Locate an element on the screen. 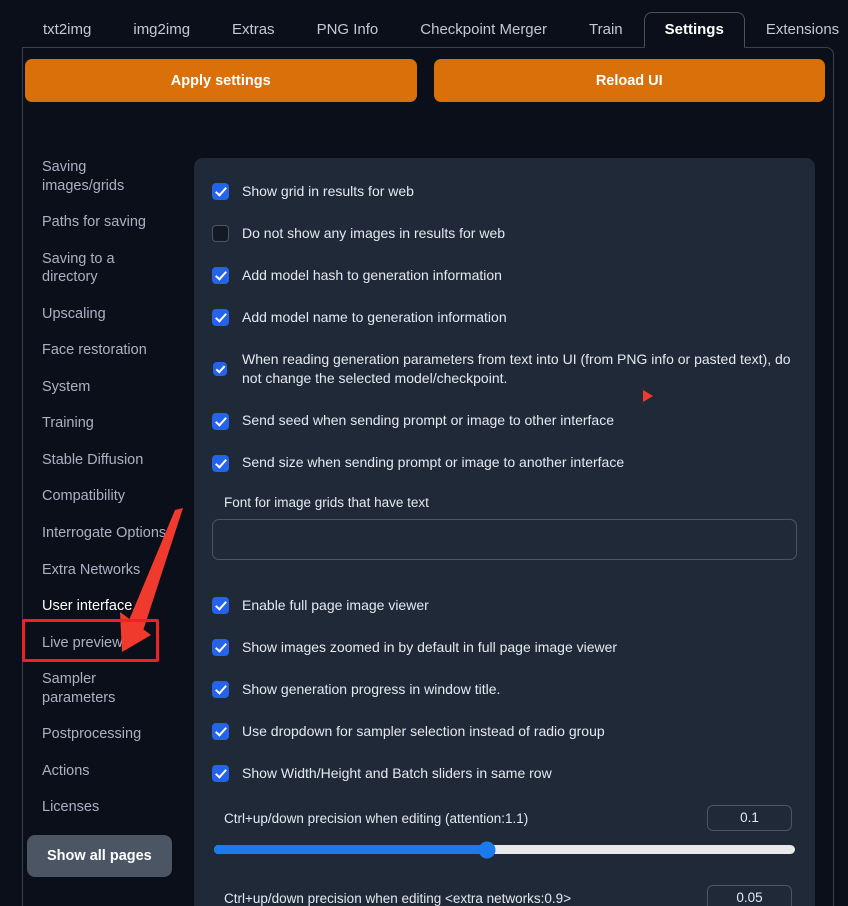 This screenshot has height=906, width=848. checkbox-label: Add model name to generation information is located at coordinates (374, 316).